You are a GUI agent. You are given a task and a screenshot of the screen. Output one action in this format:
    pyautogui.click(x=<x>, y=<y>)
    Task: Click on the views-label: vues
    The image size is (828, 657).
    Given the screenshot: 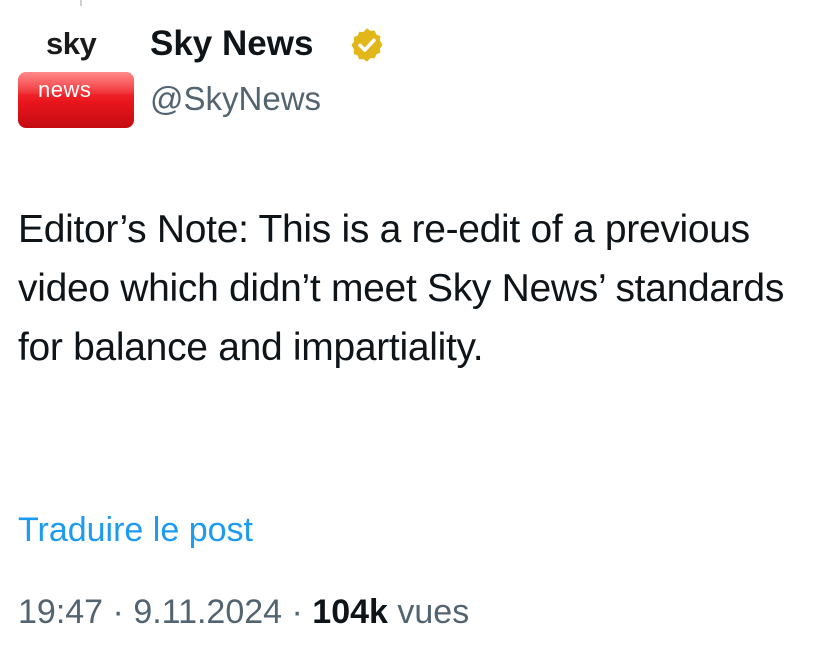 What is the action you would take?
    pyautogui.click(x=433, y=612)
    